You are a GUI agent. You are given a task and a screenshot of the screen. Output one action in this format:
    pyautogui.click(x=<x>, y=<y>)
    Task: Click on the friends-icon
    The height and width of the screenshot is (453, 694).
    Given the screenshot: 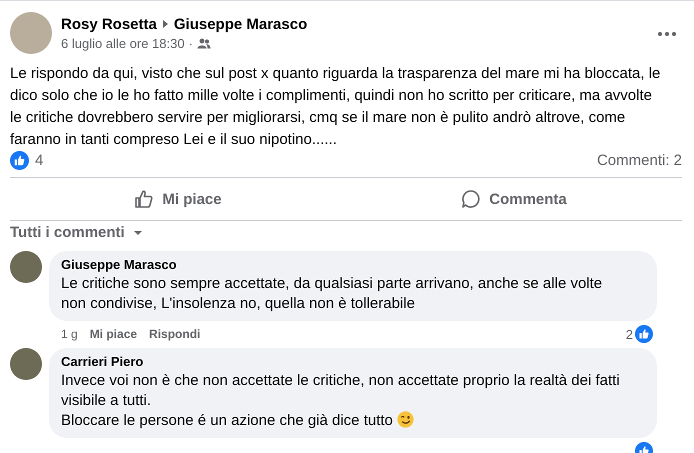 What is the action you would take?
    pyautogui.click(x=203, y=43)
    